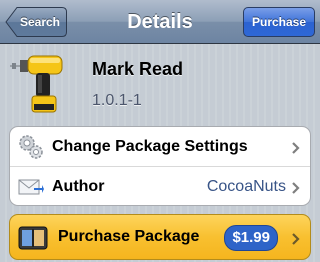 The height and width of the screenshot is (262, 320). Describe the element at coordinates (31, 187) in the screenshot. I see `mail-icon` at that location.